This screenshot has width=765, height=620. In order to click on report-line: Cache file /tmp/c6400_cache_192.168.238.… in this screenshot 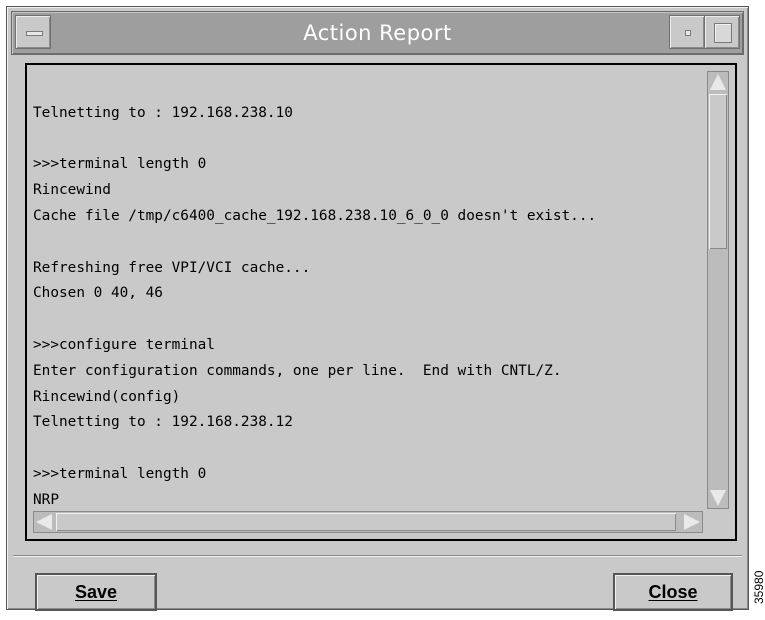, I will do `click(315, 215)`.